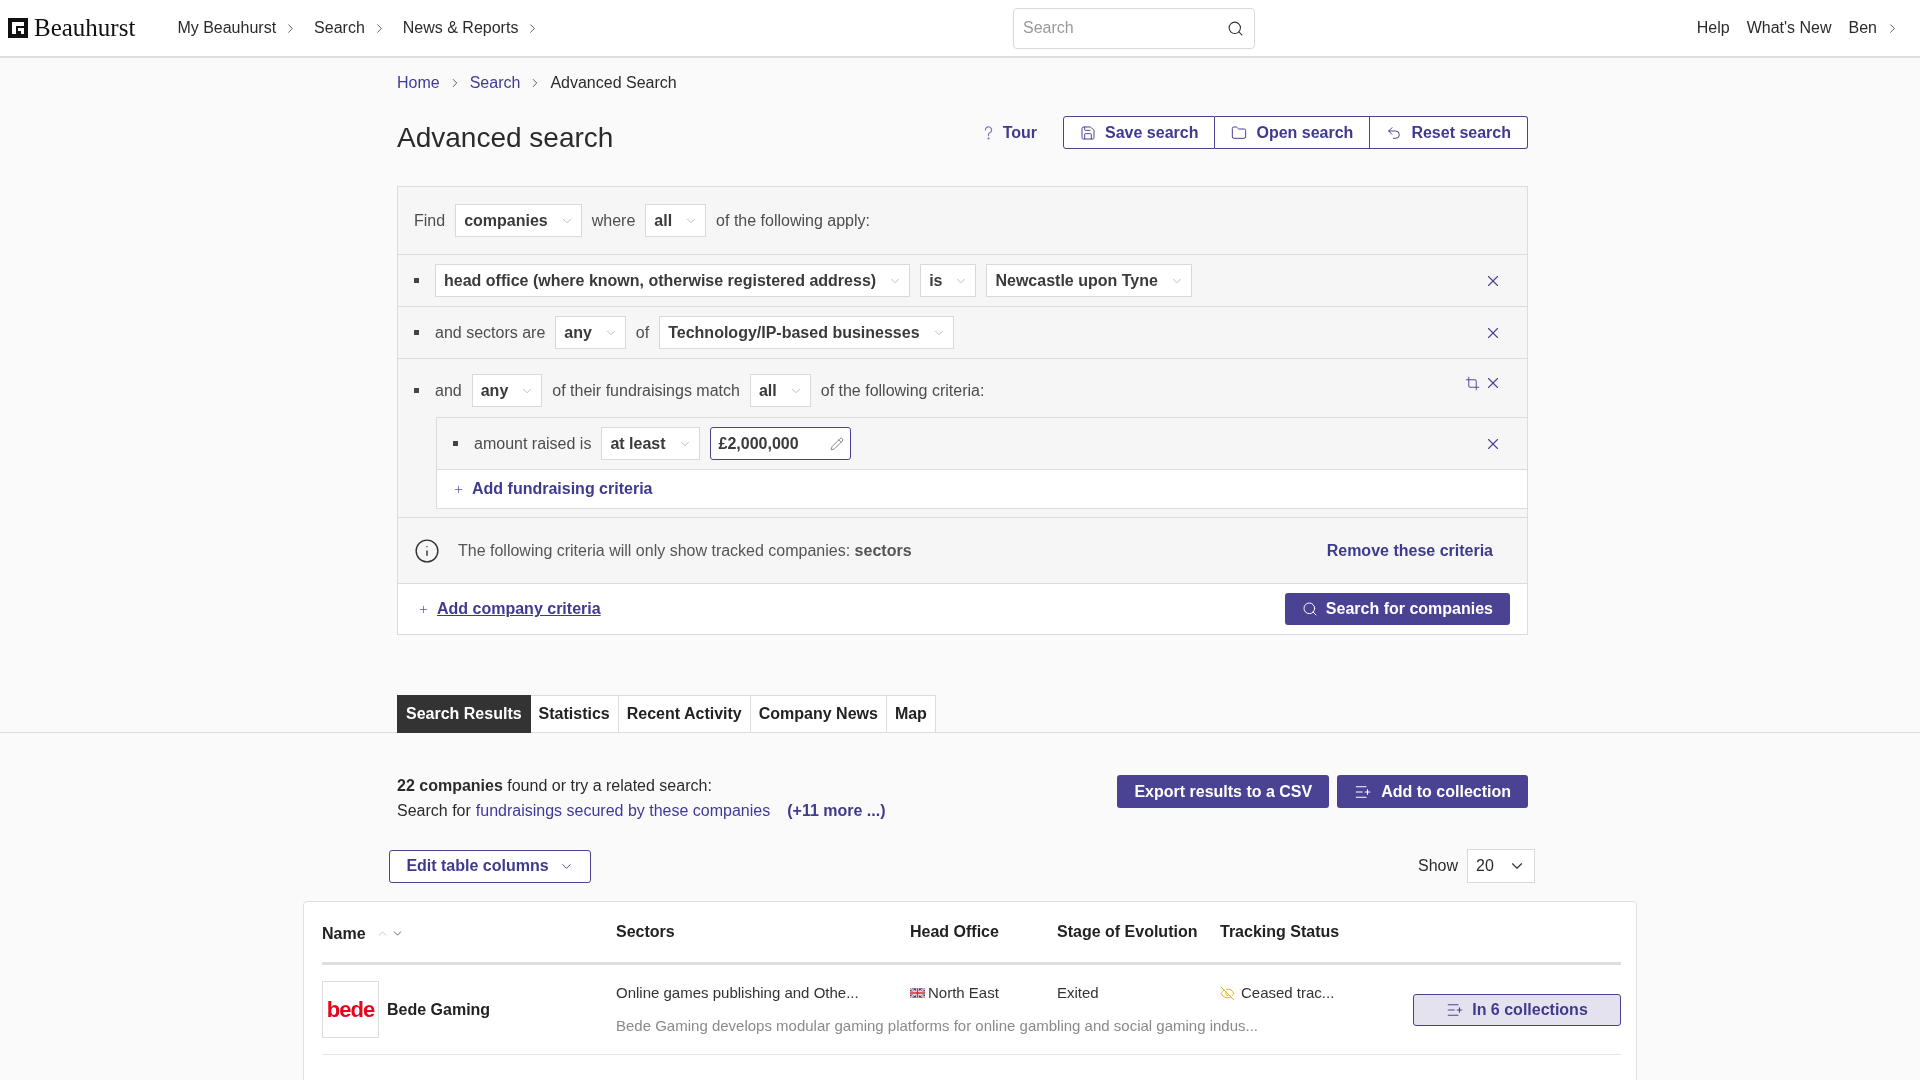 The height and width of the screenshot is (1080, 1920). I want to click on tour-link: Tour, so click(1010, 132).